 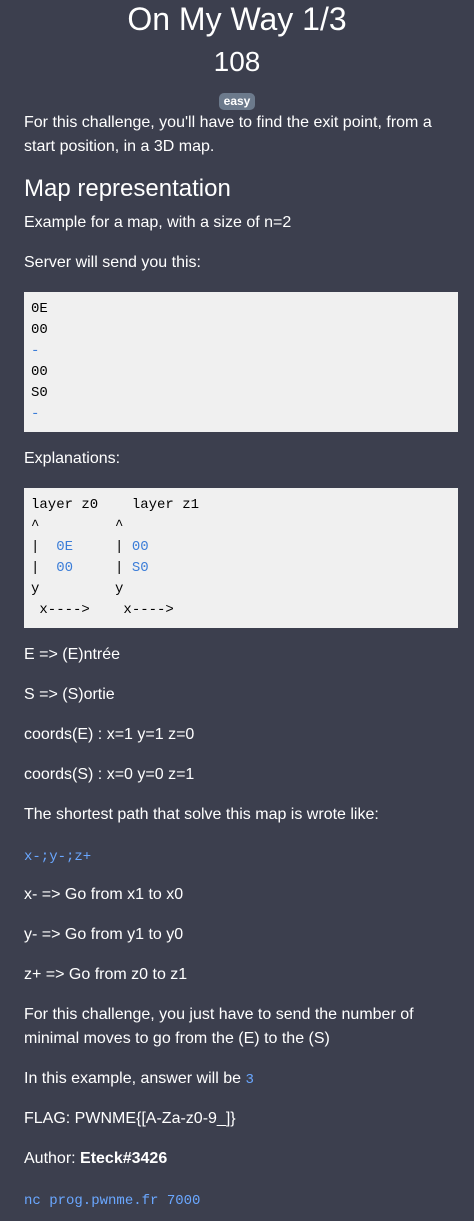 I want to click on code-line: ^ ^, so click(x=77, y=526).